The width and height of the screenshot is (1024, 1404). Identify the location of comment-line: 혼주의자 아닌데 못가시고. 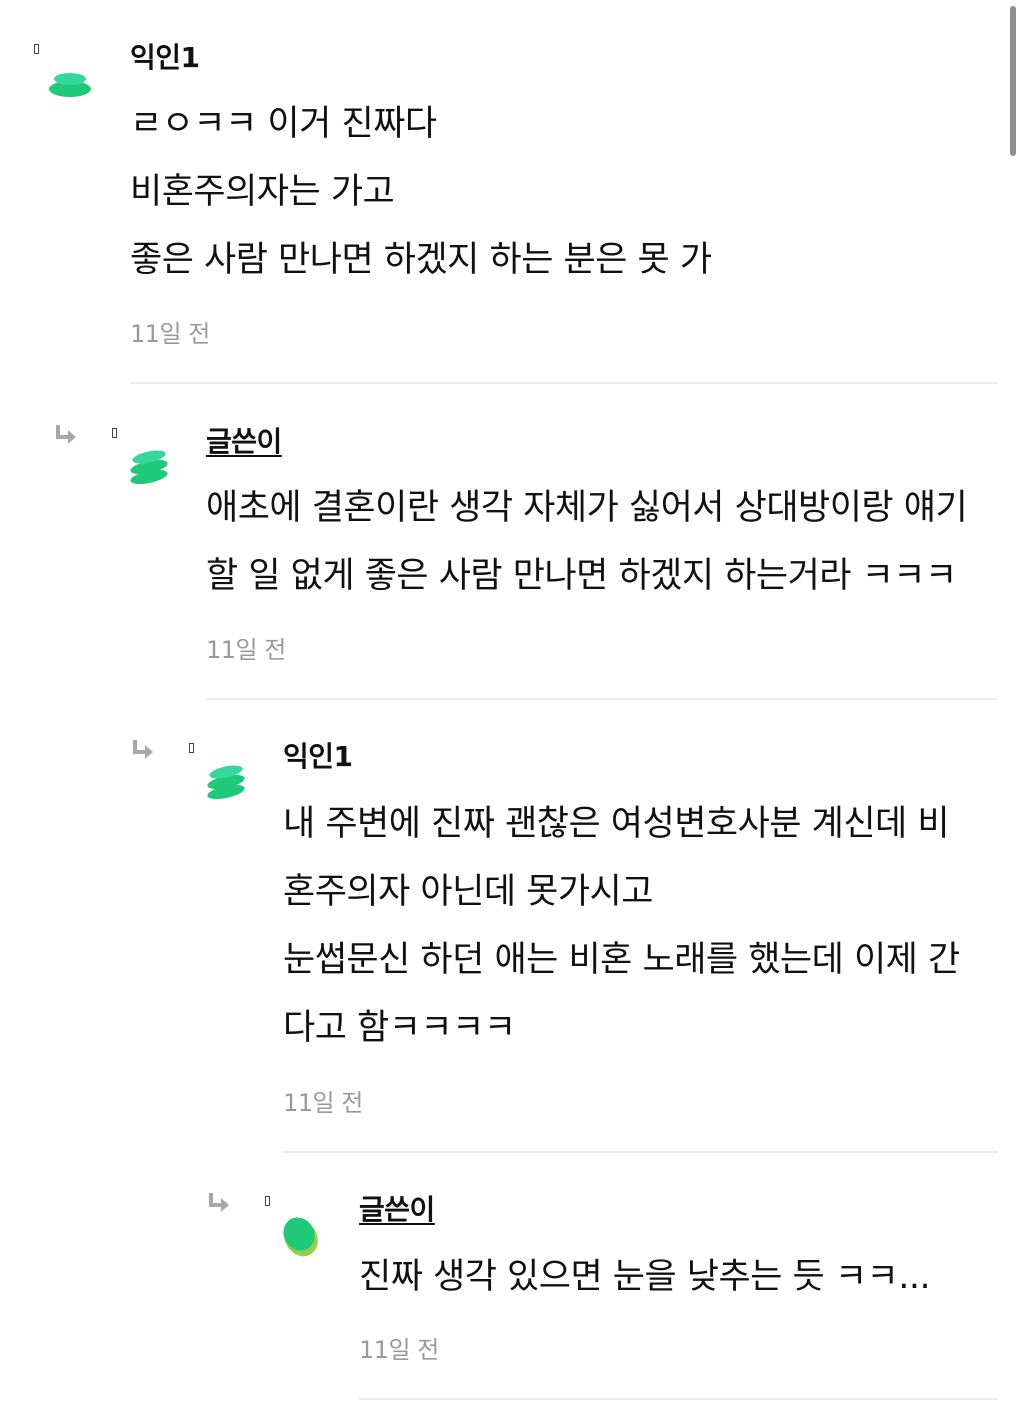
(468, 892).